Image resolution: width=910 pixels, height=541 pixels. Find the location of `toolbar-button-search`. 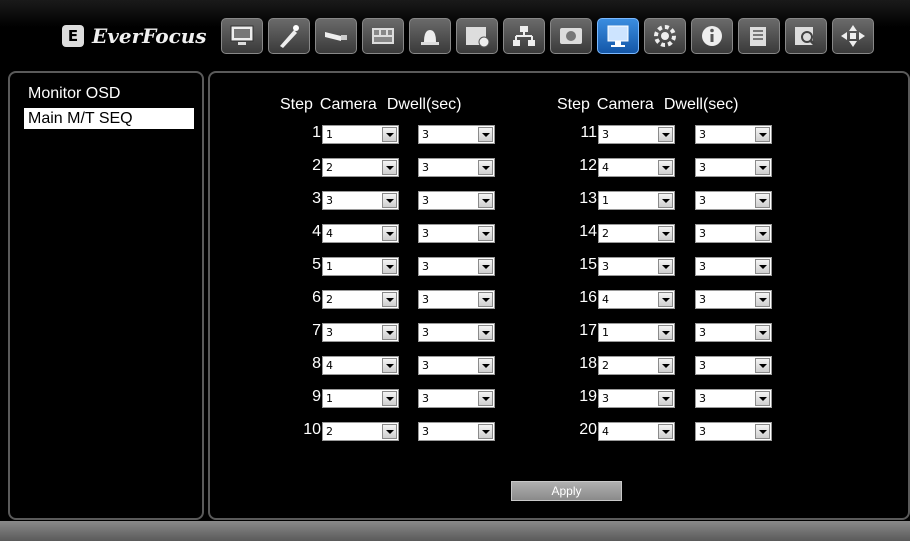

toolbar-button-search is located at coordinates (806, 36).